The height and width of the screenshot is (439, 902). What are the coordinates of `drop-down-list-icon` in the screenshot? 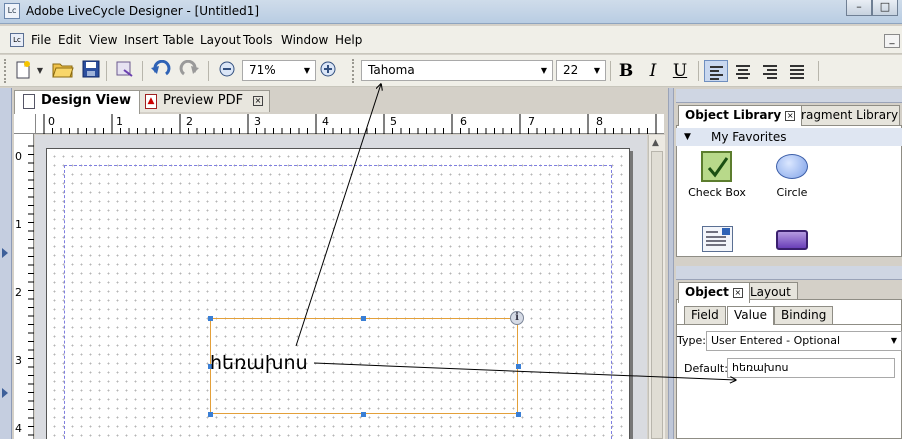 It's located at (717, 239).